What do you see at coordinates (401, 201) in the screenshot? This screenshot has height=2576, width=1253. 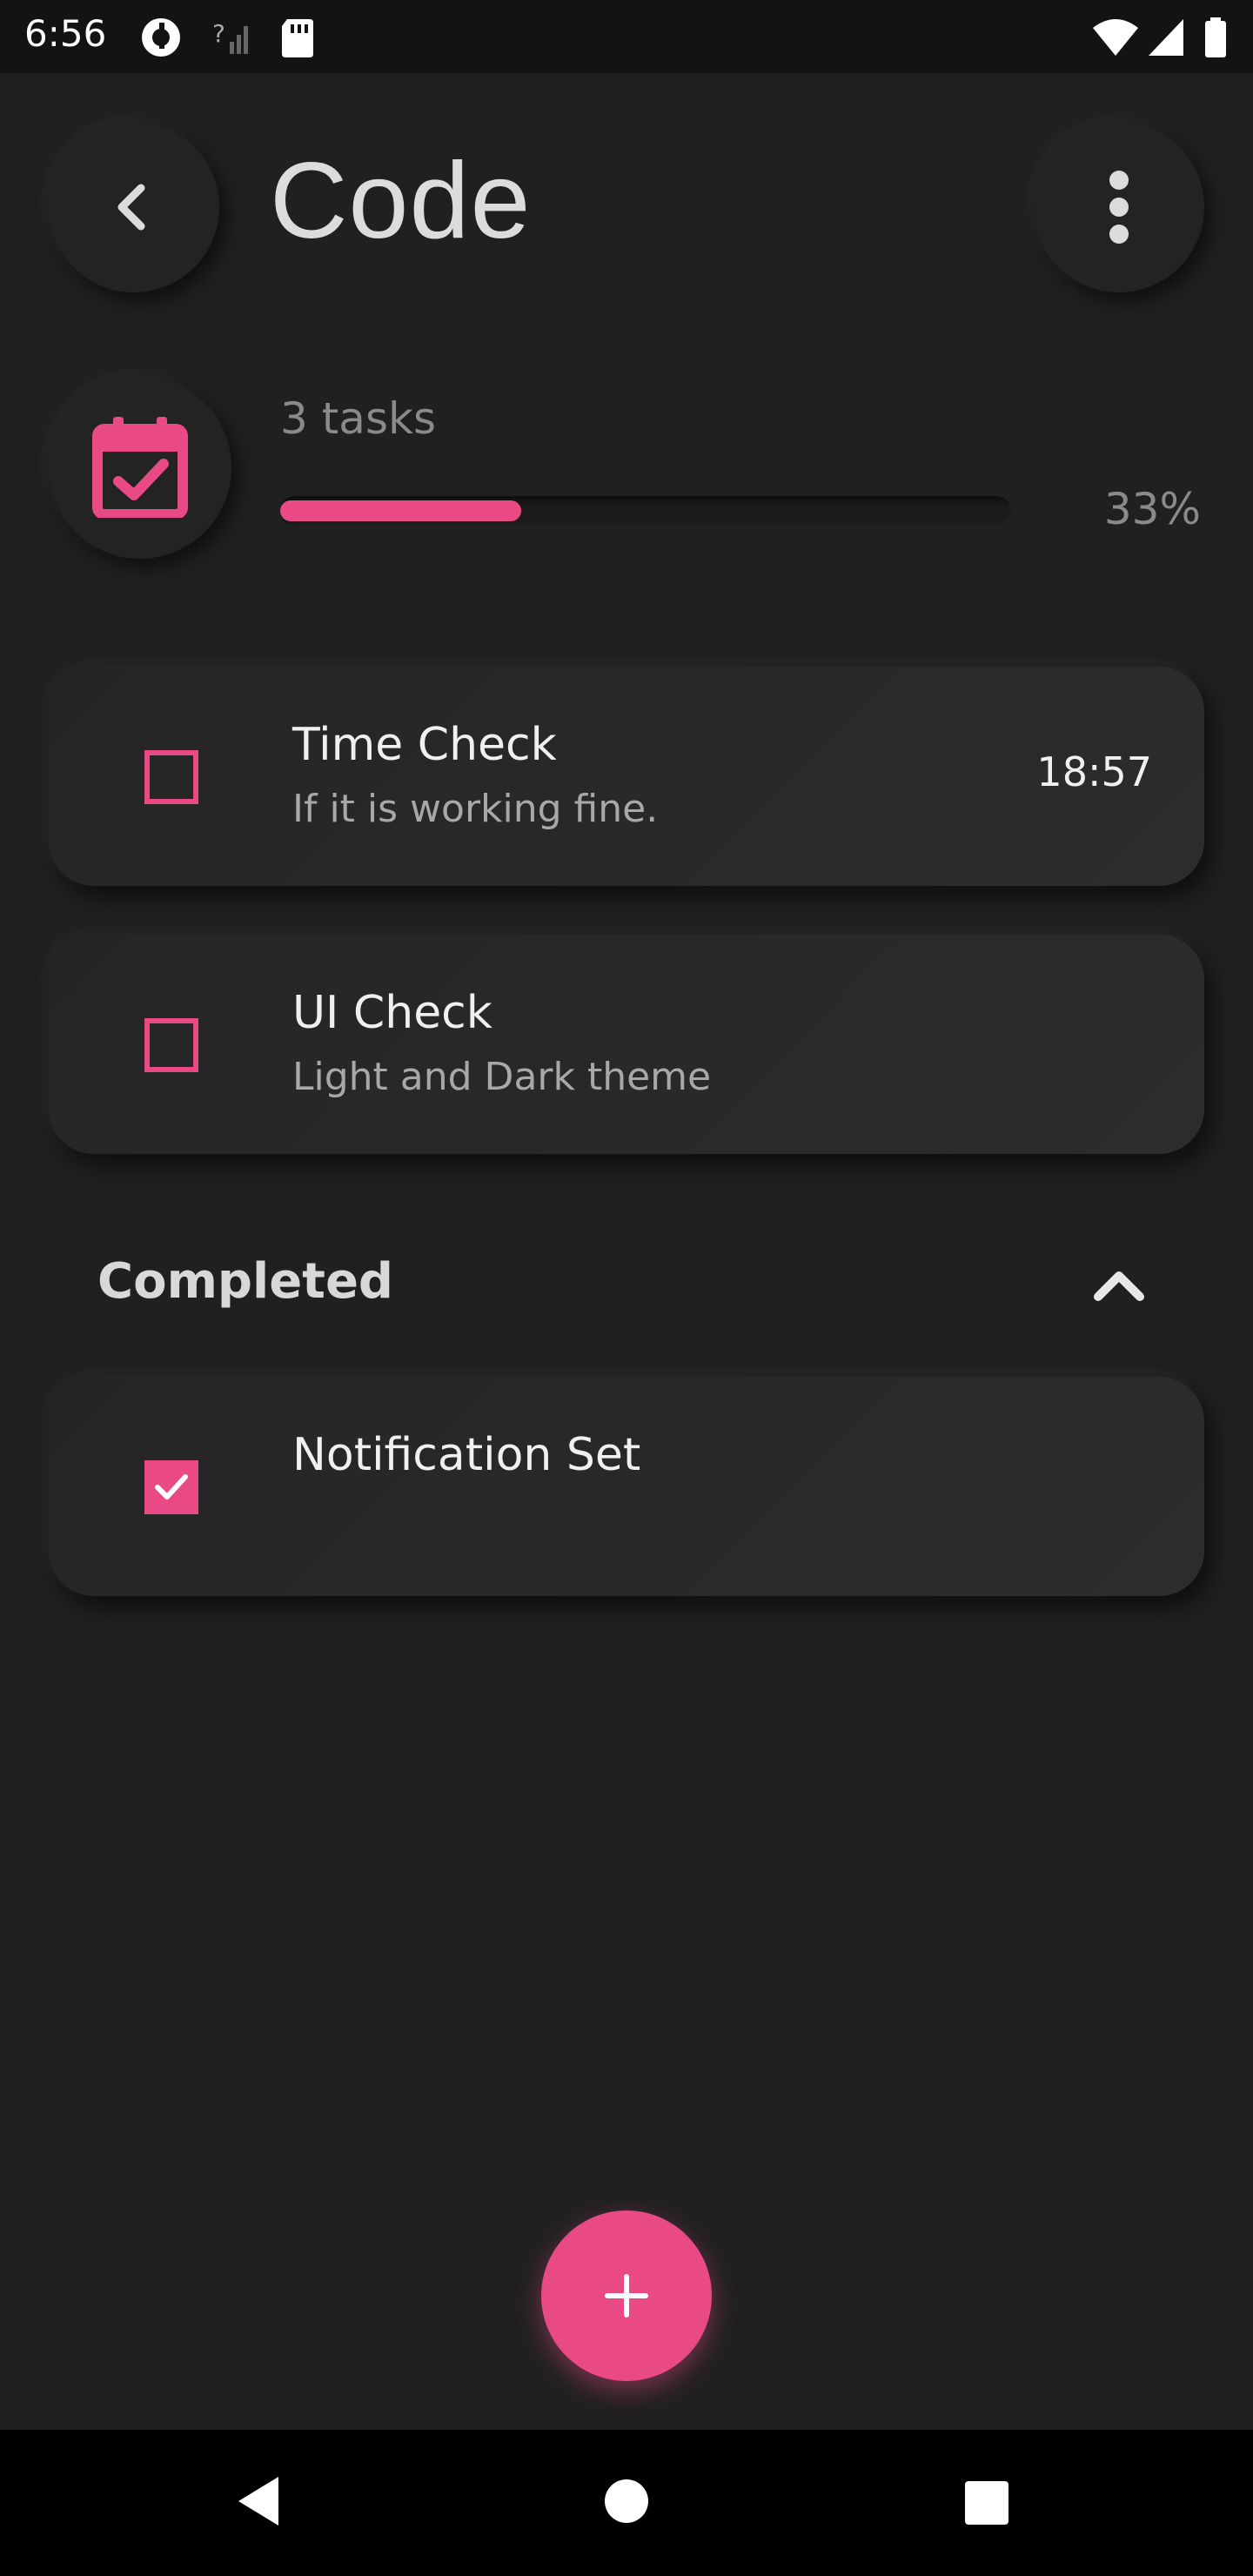 I see `page-title: Code` at bounding box center [401, 201].